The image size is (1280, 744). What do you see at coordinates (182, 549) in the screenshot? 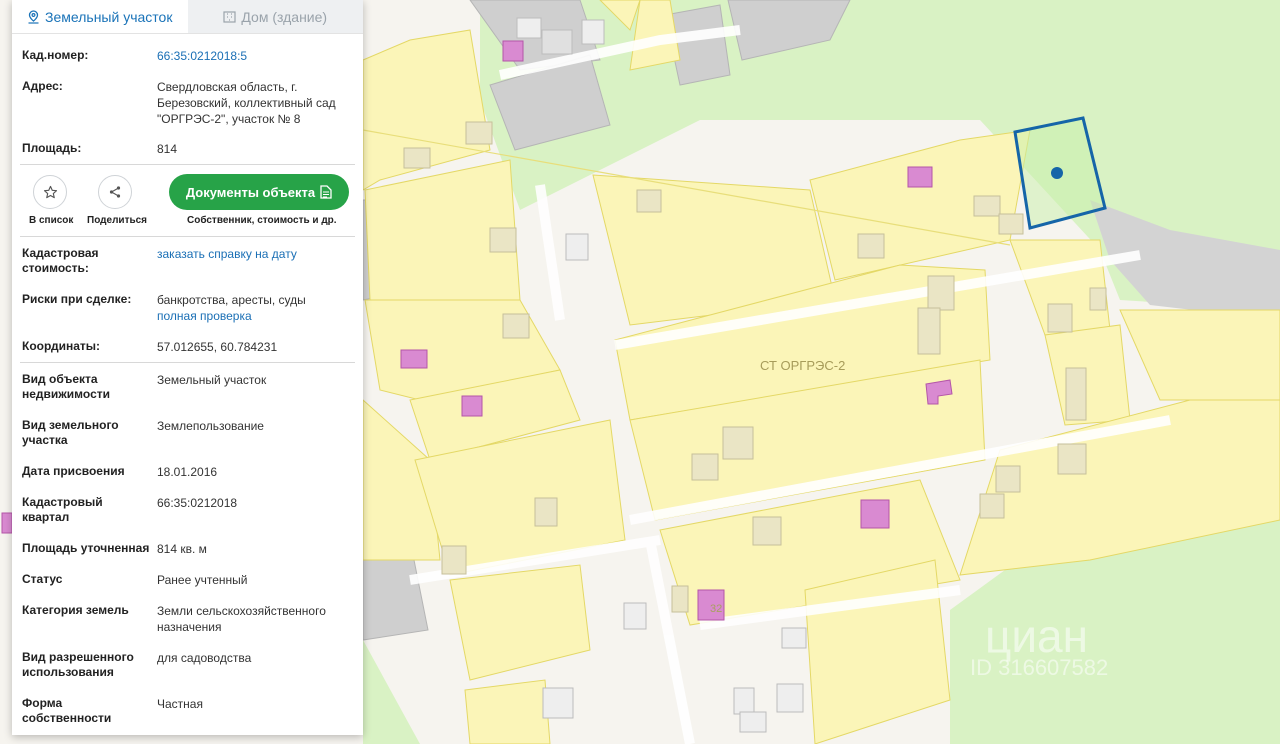
I see `prop-value: 814 кв. м` at bounding box center [182, 549].